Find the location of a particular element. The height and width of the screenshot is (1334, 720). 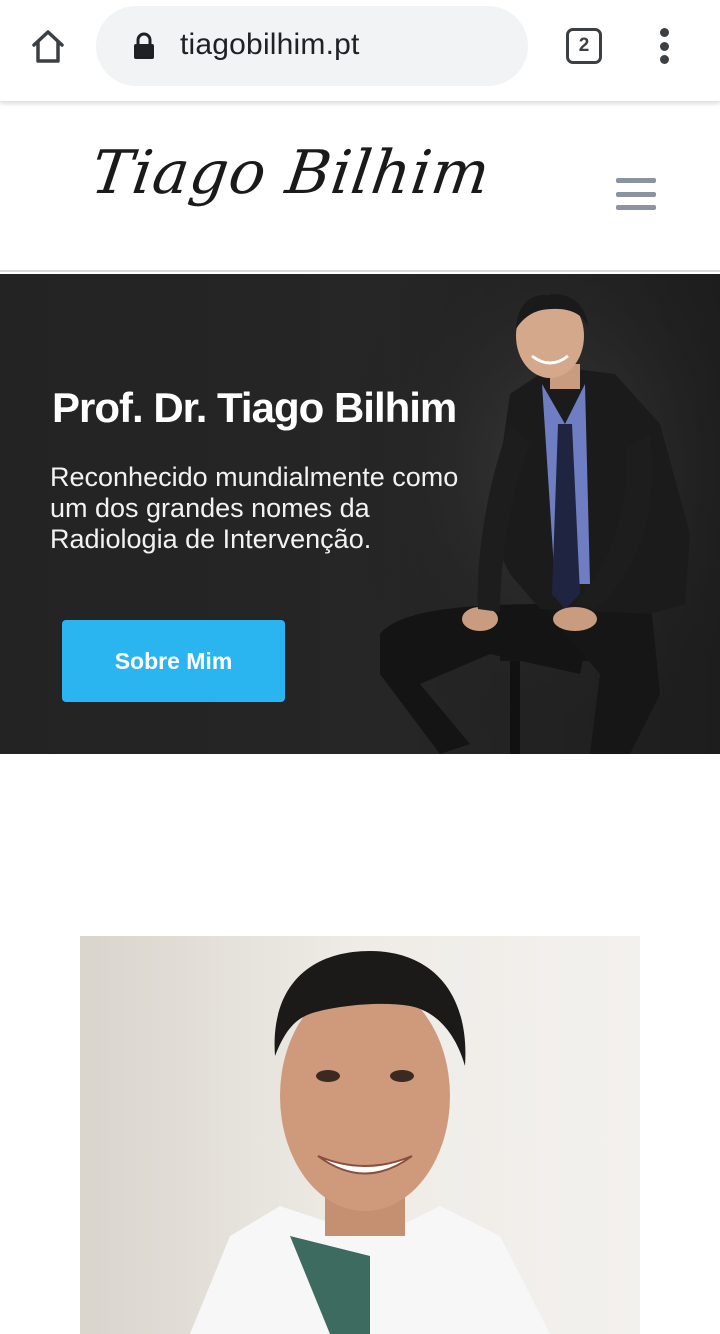

home-button is located at coordinates (48, 47).